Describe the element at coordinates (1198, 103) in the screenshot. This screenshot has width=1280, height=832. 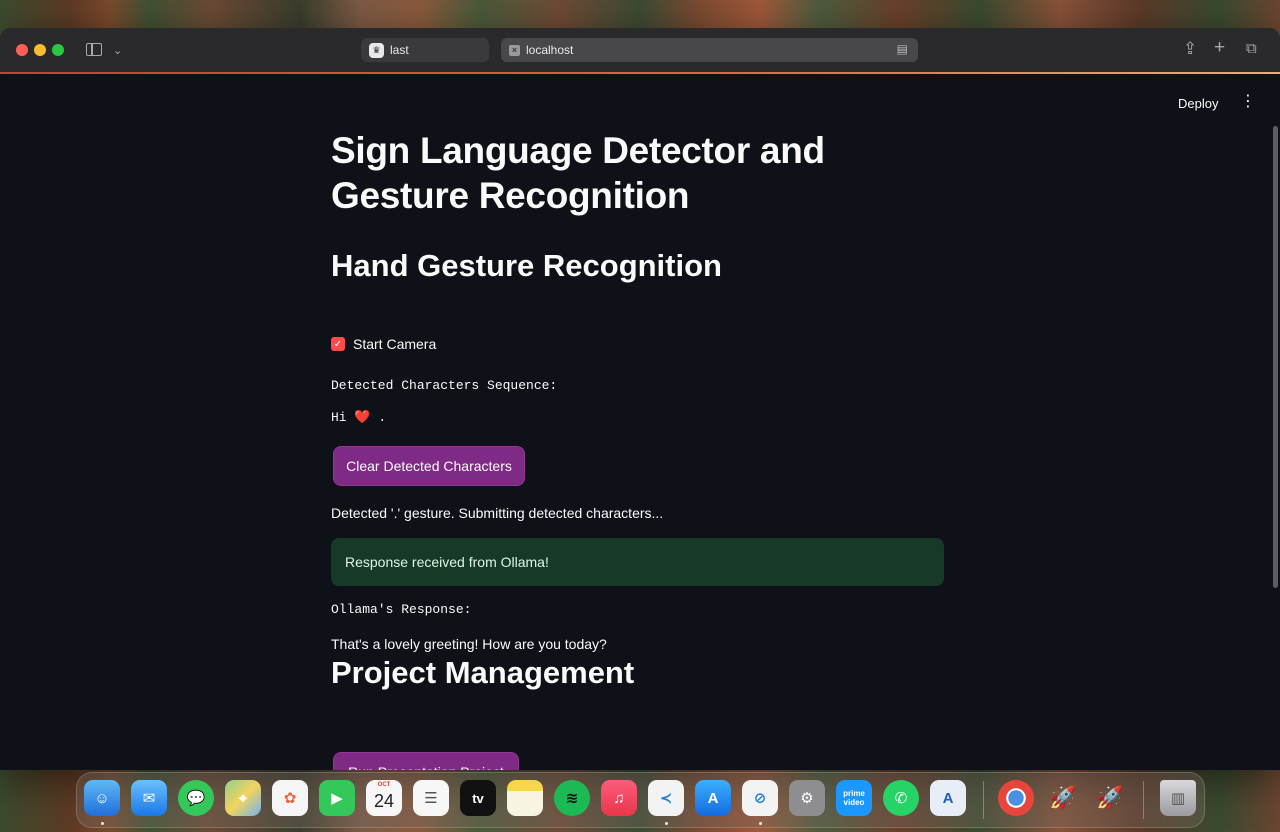
I see `deploy-button: Deploy` at that location.